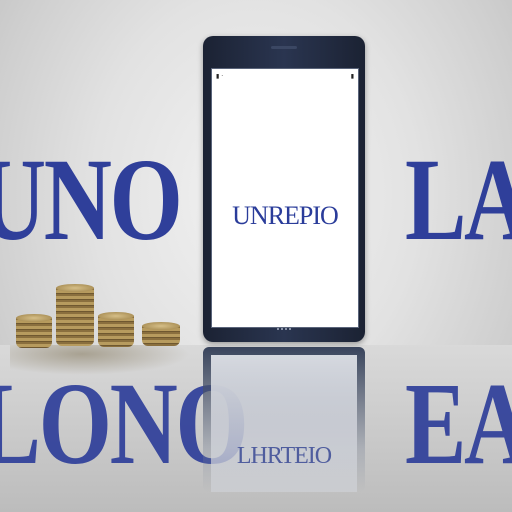  Describe the element at coordinates (34, 331) in the screenshot. I see `coin-stack-left` at that location.